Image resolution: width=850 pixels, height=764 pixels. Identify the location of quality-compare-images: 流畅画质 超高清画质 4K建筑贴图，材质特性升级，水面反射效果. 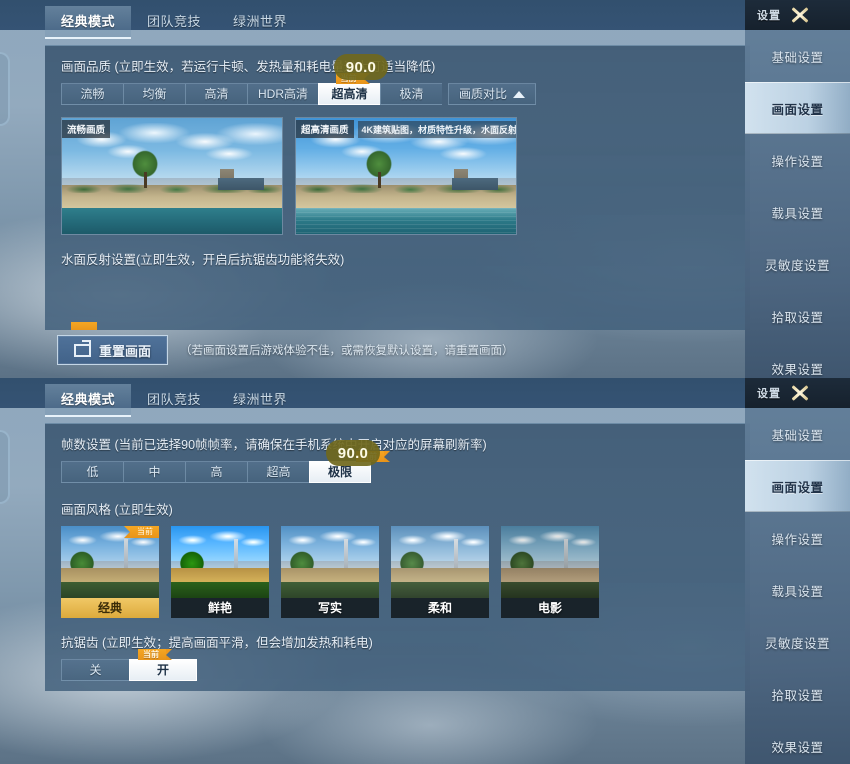
(405, 176).